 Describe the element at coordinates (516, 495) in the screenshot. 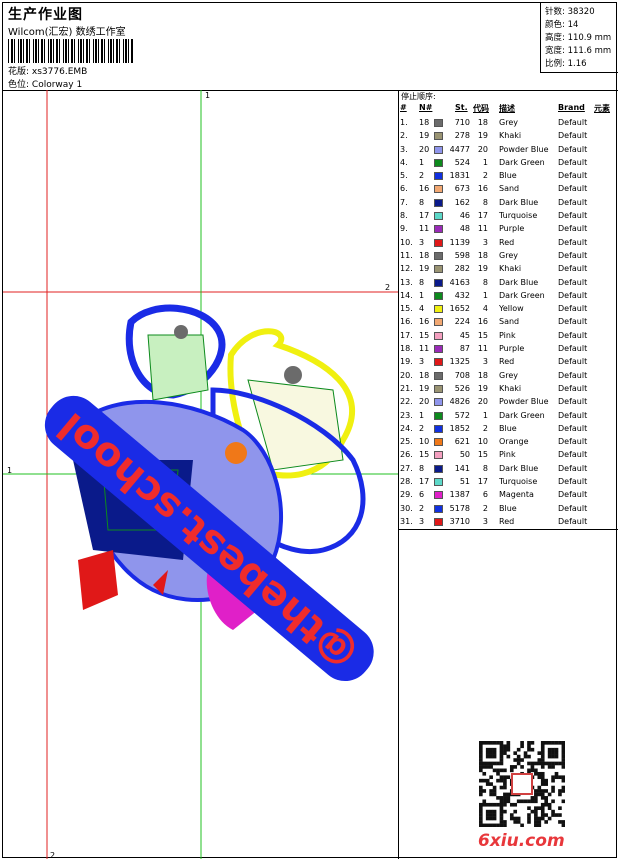

I see `row-description: Magenta` at that location.